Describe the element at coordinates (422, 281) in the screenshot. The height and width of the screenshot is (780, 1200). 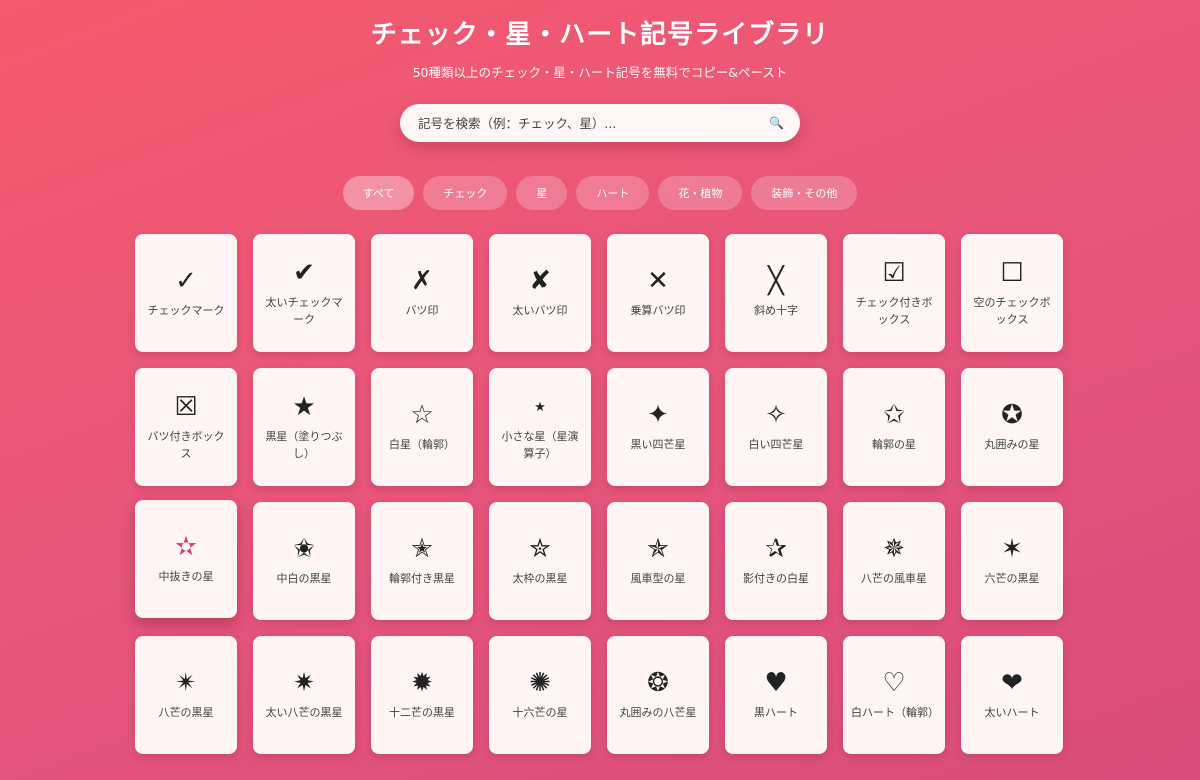
I see `symbol-glyph: ✗` at that location.